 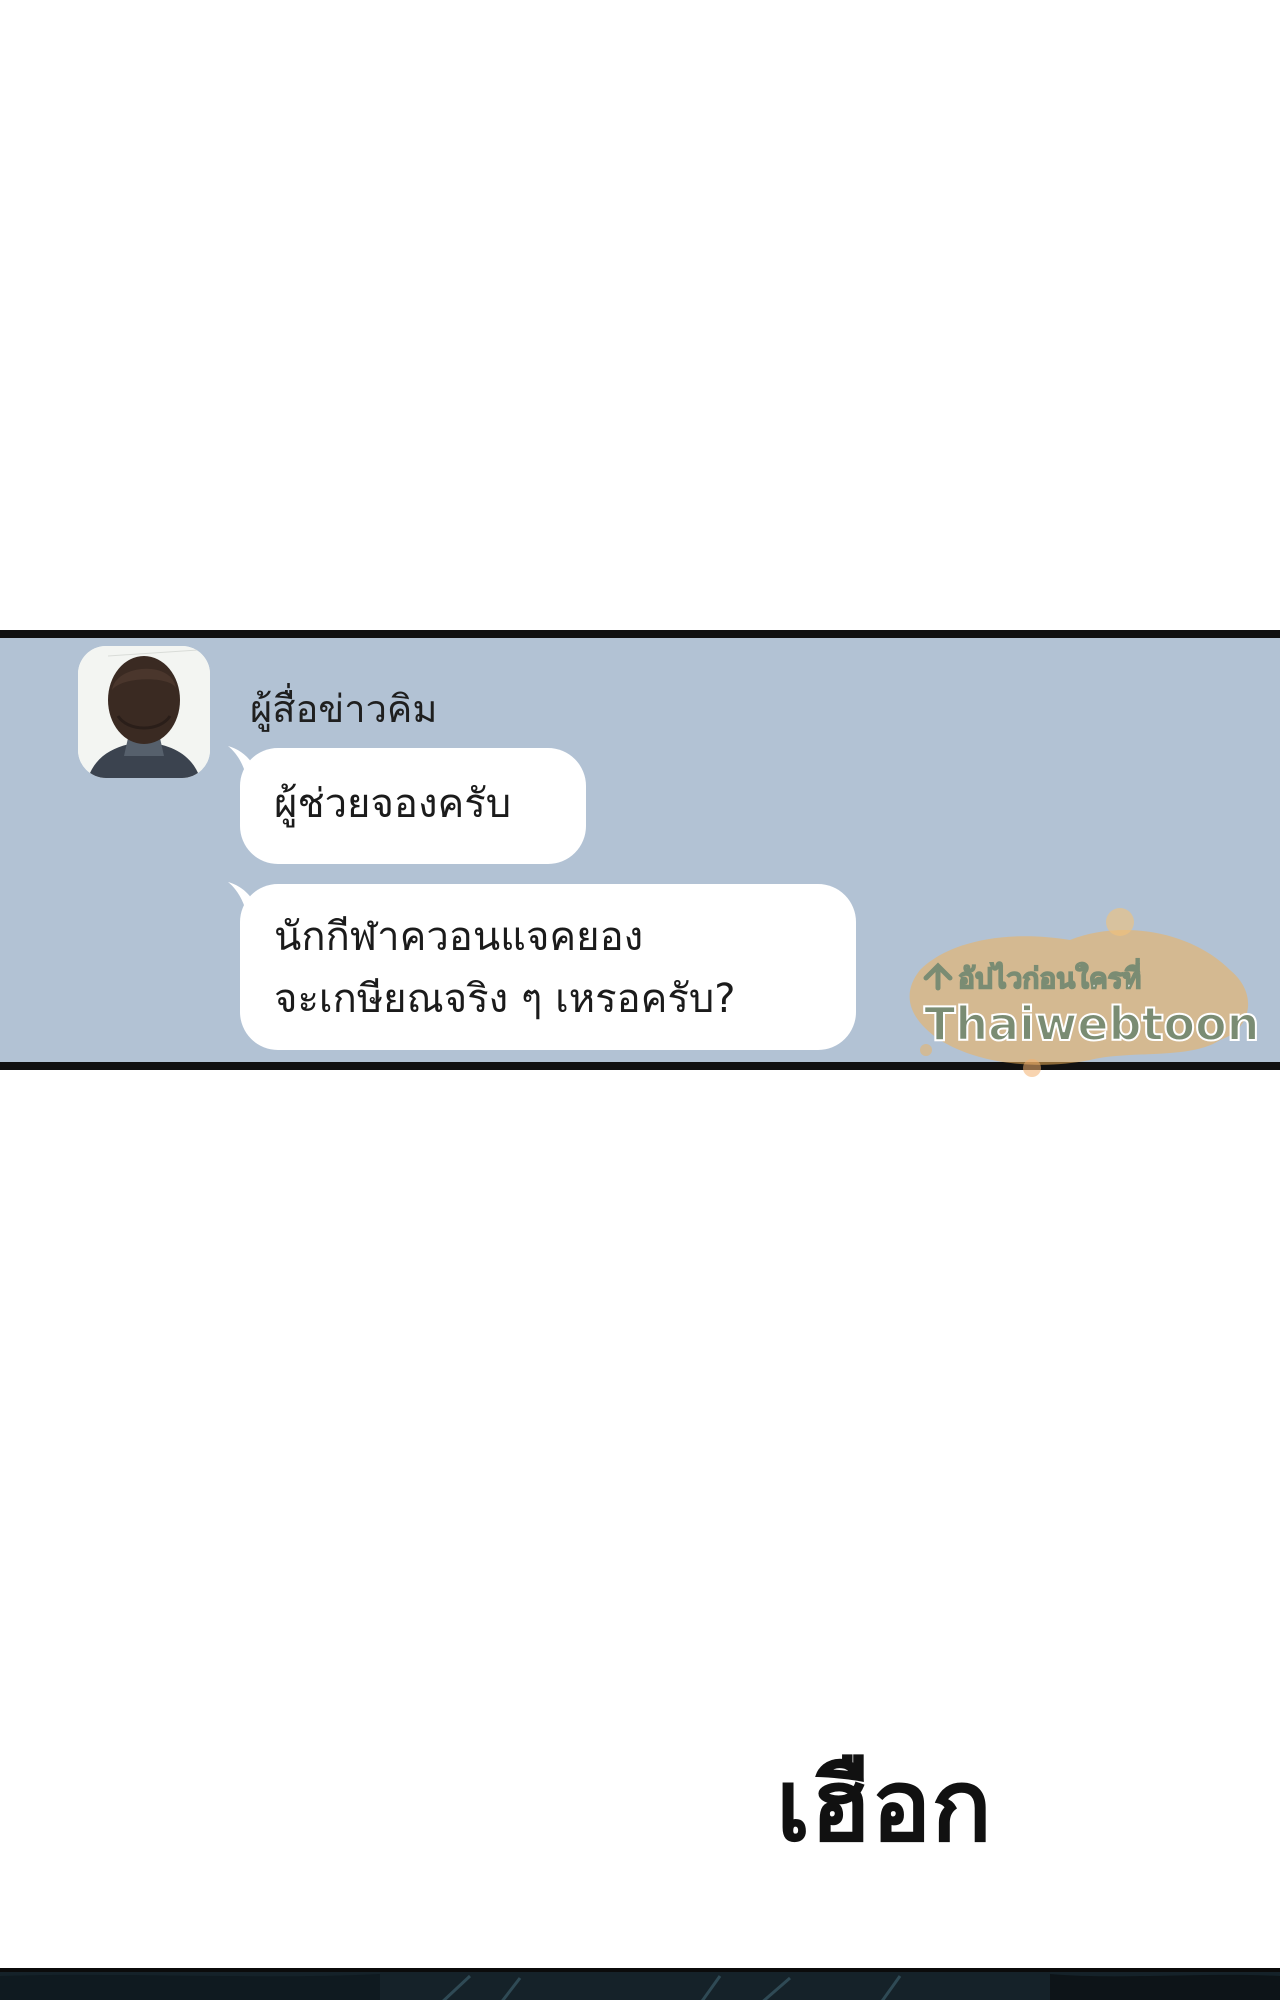 I want to click on message-bubble: ผู้ช่วยจองครับ, so click(x=413, y=806).